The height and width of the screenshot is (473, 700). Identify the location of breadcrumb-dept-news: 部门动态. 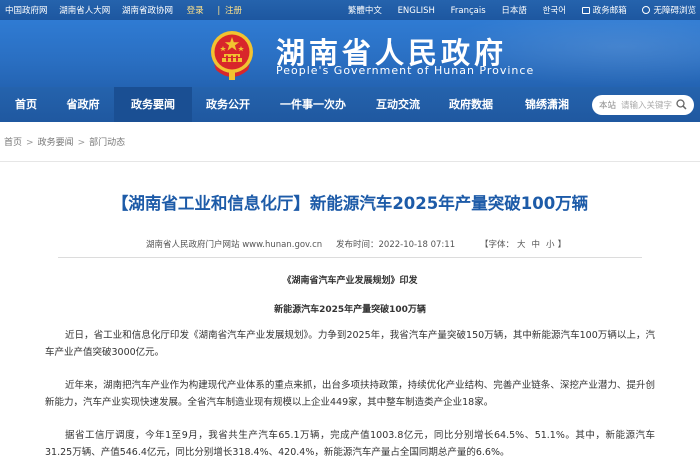
(107, 143).